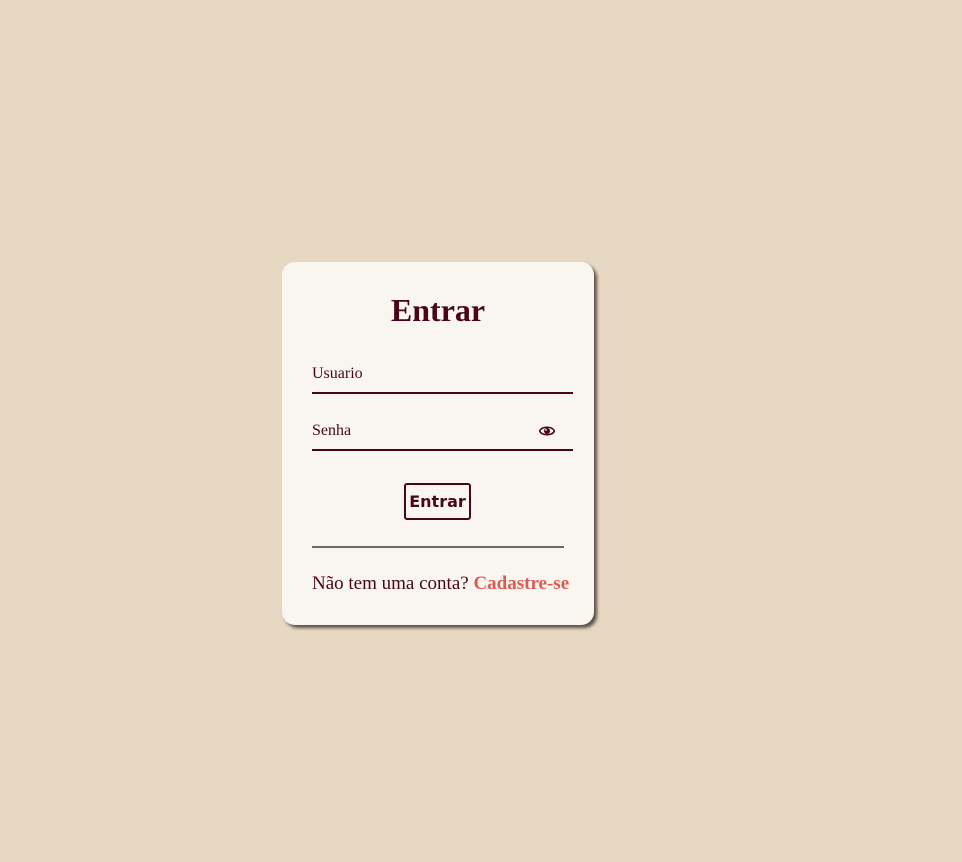  I want to click on signup-row: Não tem uma conta? Cadastre-se, so click(440, 584).